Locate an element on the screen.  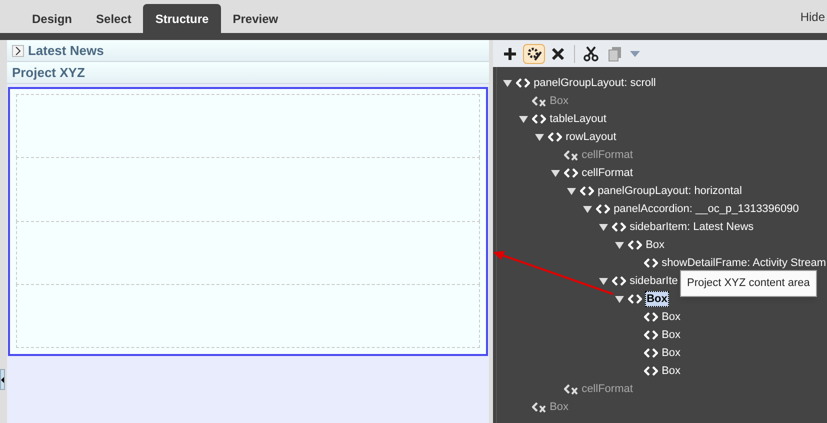
tree-node-label: sidebarIte is located at coordinates (653, 281).